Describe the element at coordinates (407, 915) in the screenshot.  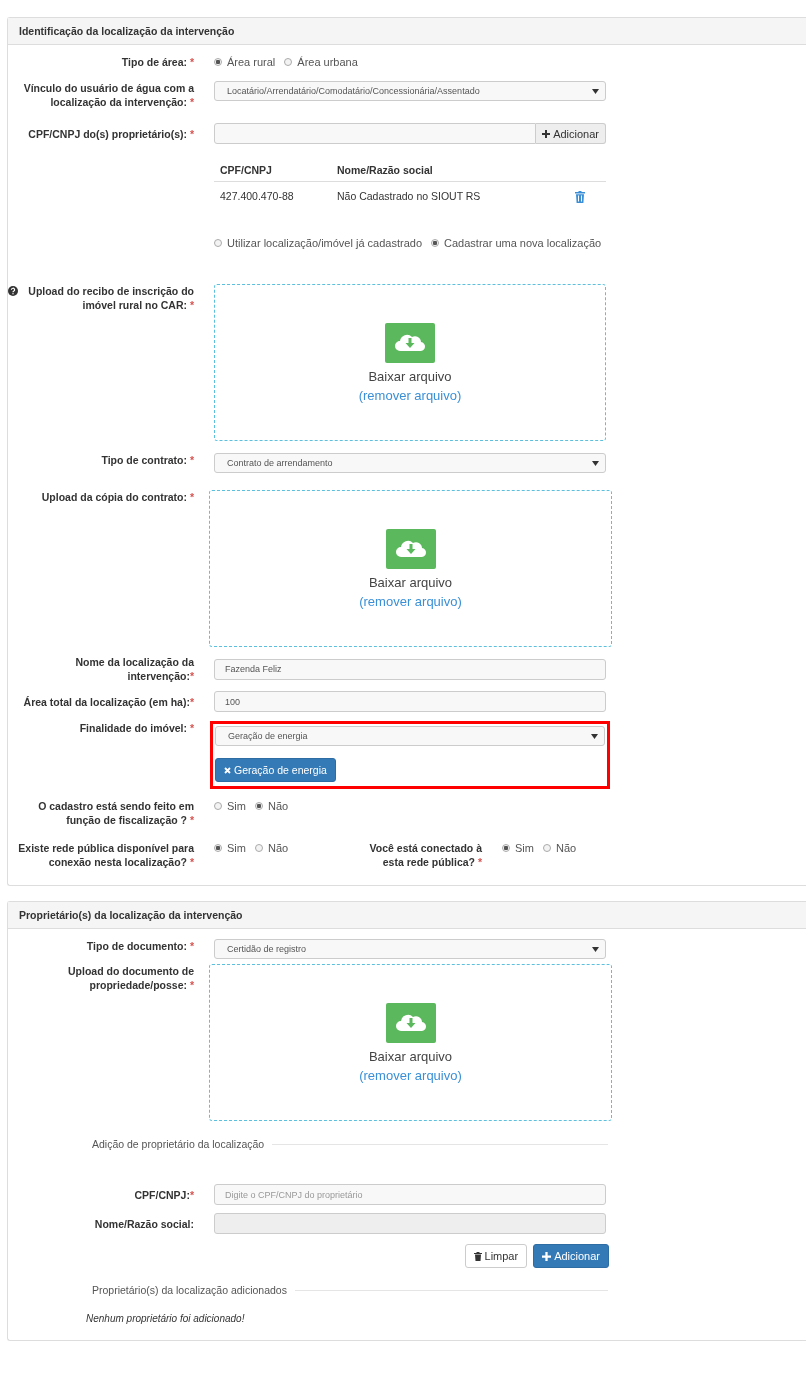
I see `panel-header: Proprietário(s) da localização da intervenção` at that location.